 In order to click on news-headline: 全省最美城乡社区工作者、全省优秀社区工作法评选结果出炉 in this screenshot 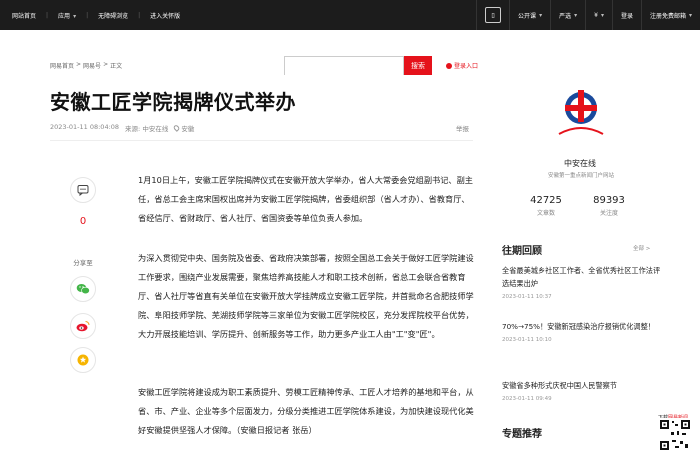, I will do `click(582, 277)`.